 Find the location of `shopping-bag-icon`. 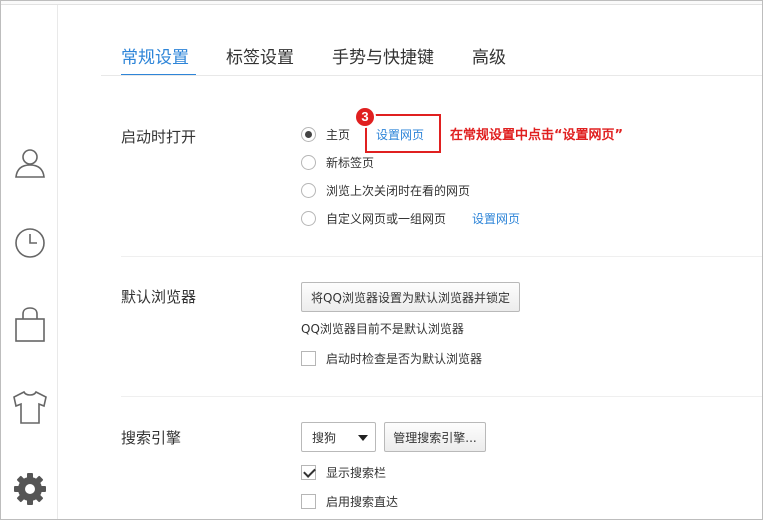

shopping-bag-icon is located at coordinates (30, 325).